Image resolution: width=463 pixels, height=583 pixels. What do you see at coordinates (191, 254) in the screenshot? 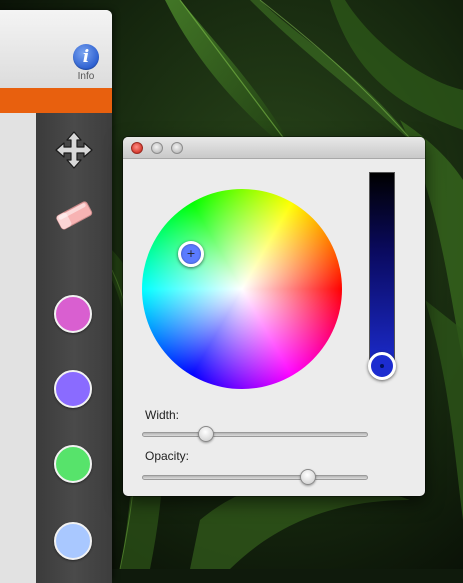
I see `color-wheel-handle` at bounding box center [191, 254].